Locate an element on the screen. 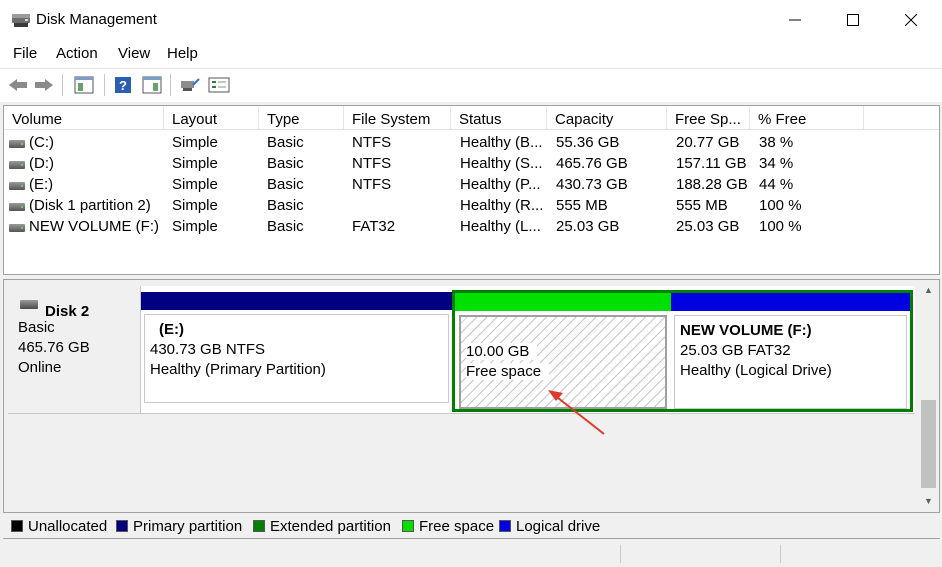 The height and width of the screenshot is (567, 942). cell-volume: (Disk 1 partition 2) is located at coordinates (90, 205).